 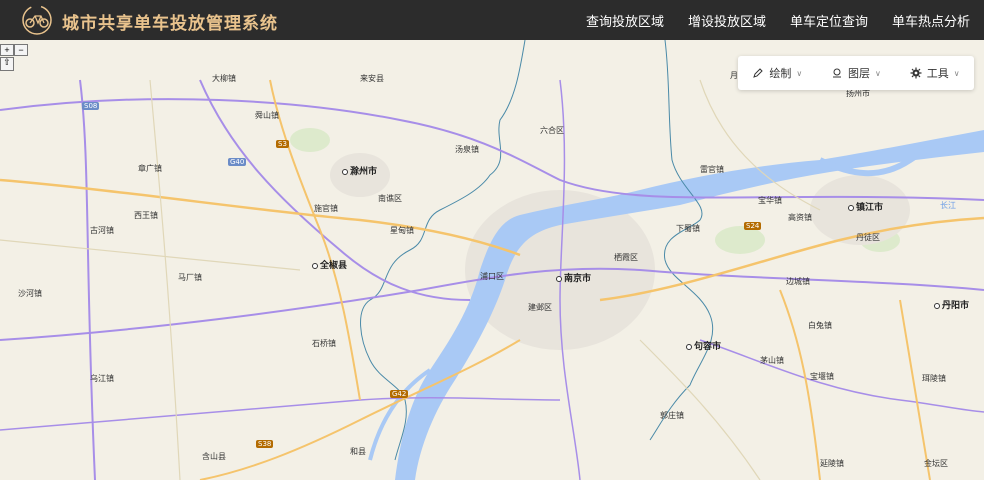 I want to click on place-label: 浦口区, so click(x=492, y=276).